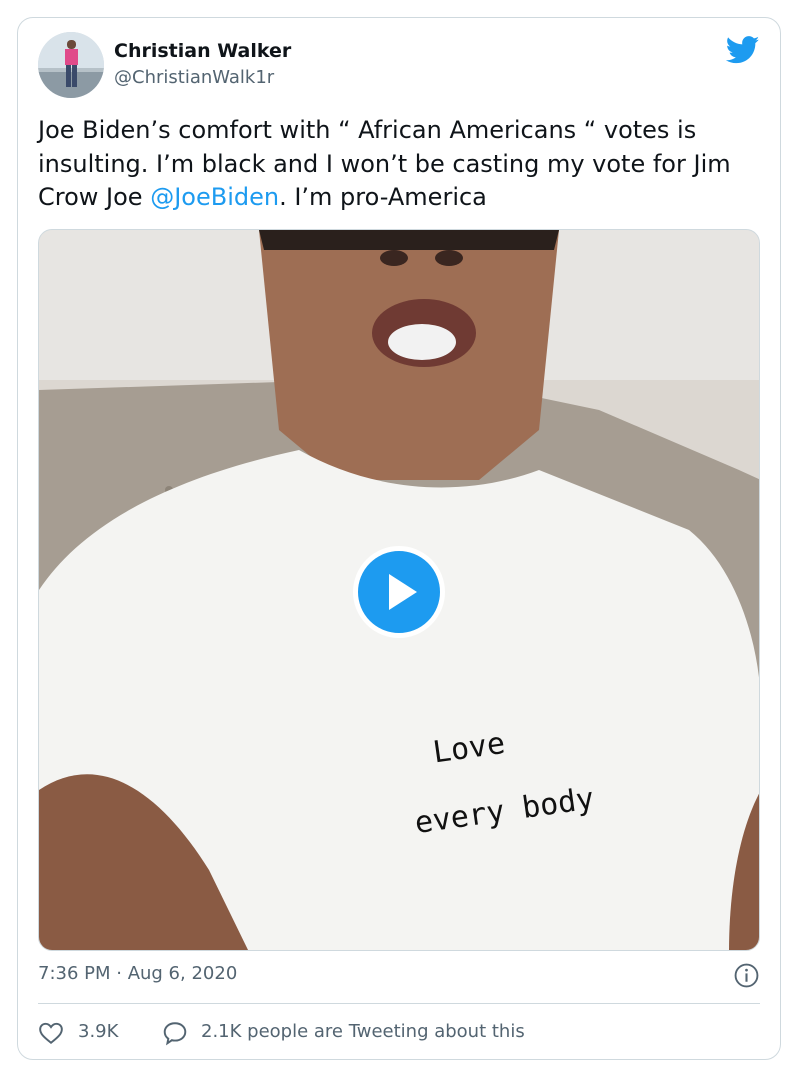  Describe the element at coordinates (403, 592) in the screenshot. I see `play-icon` at that location.